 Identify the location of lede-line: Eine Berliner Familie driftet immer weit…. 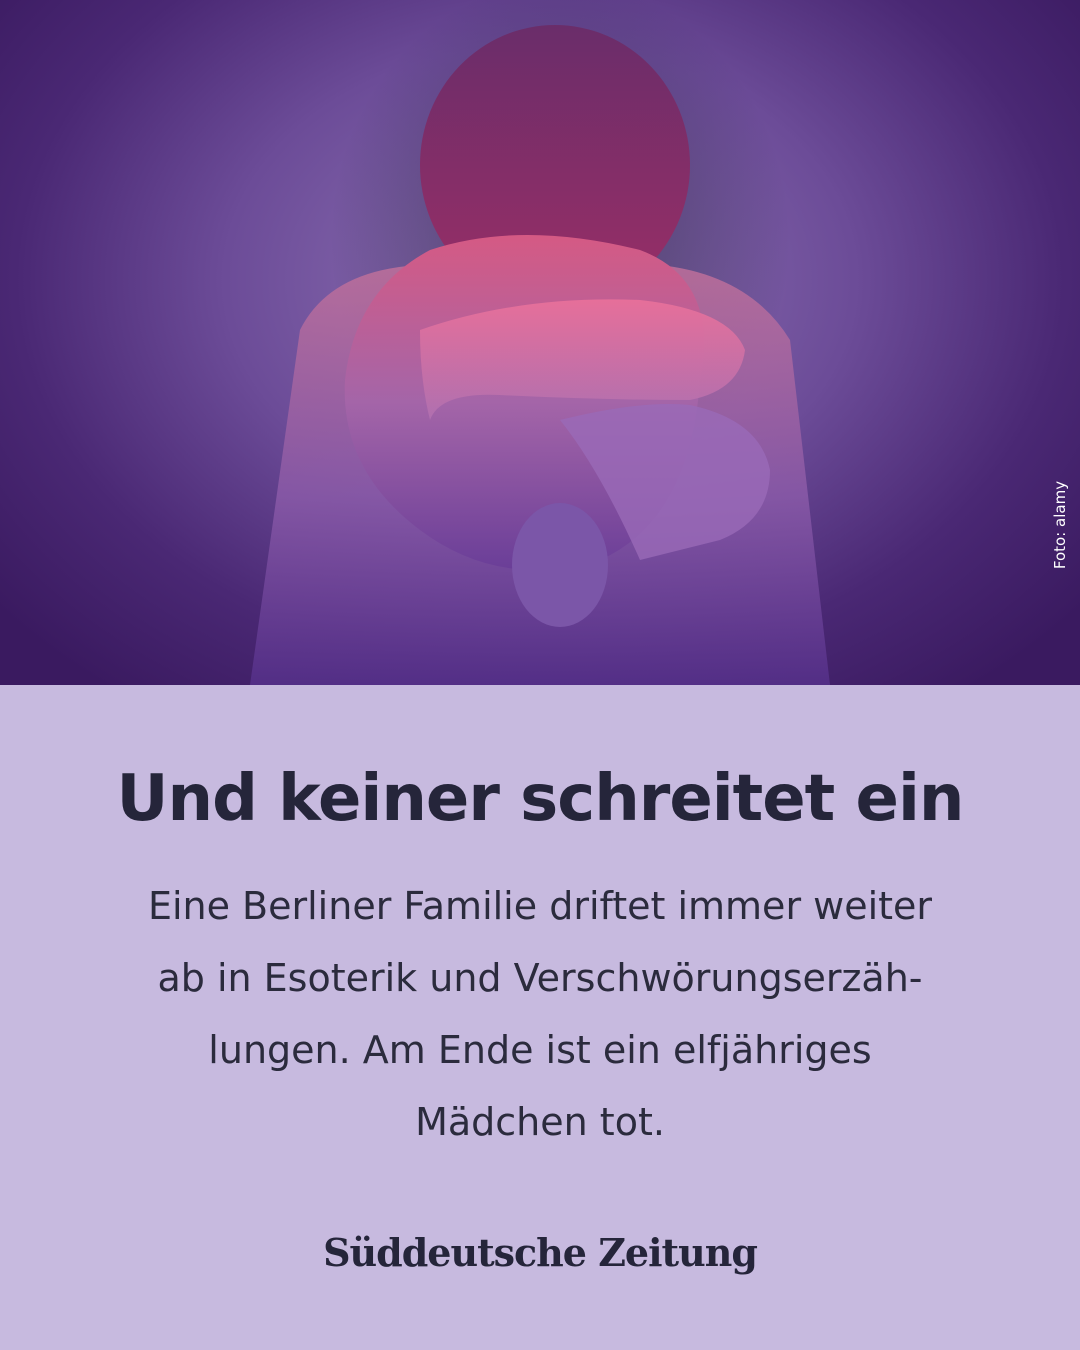
(540, 906).